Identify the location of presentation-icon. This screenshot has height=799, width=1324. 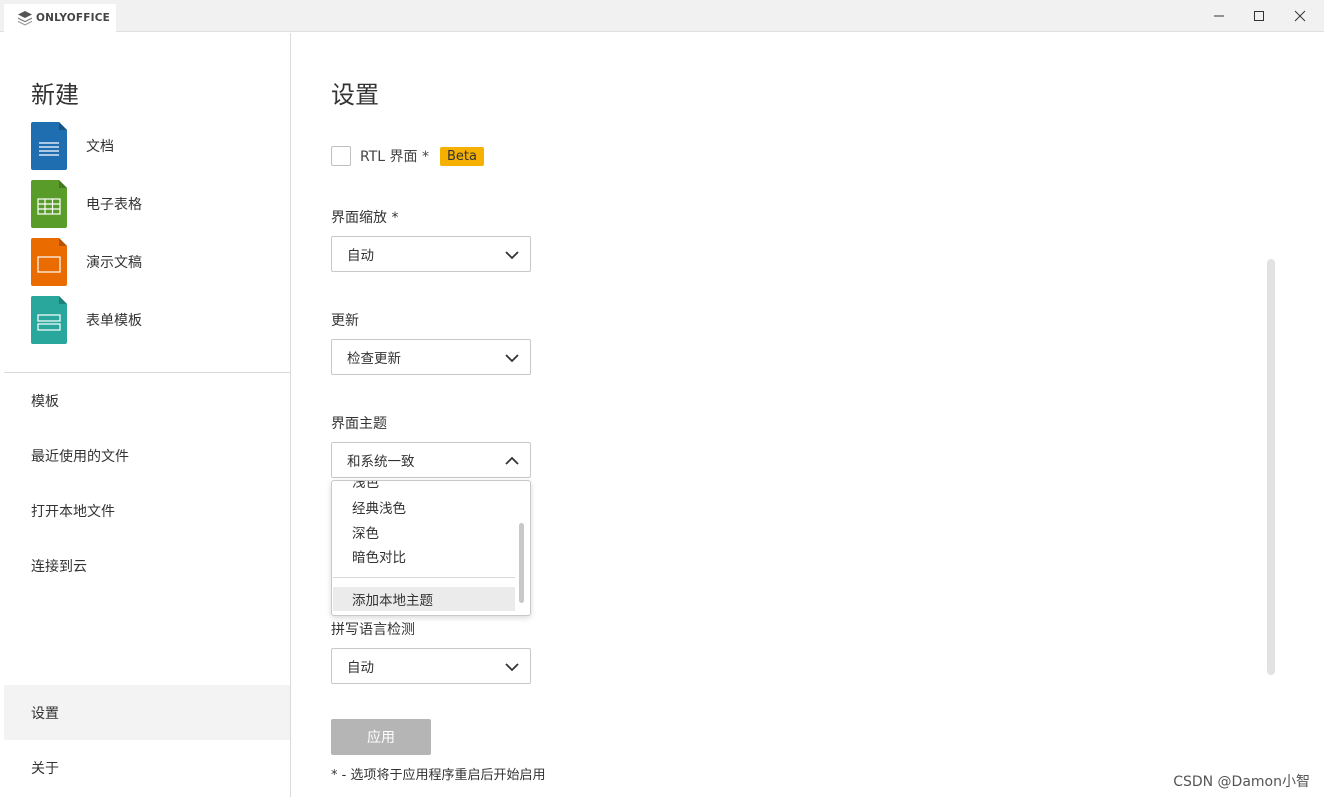
(49, 262).